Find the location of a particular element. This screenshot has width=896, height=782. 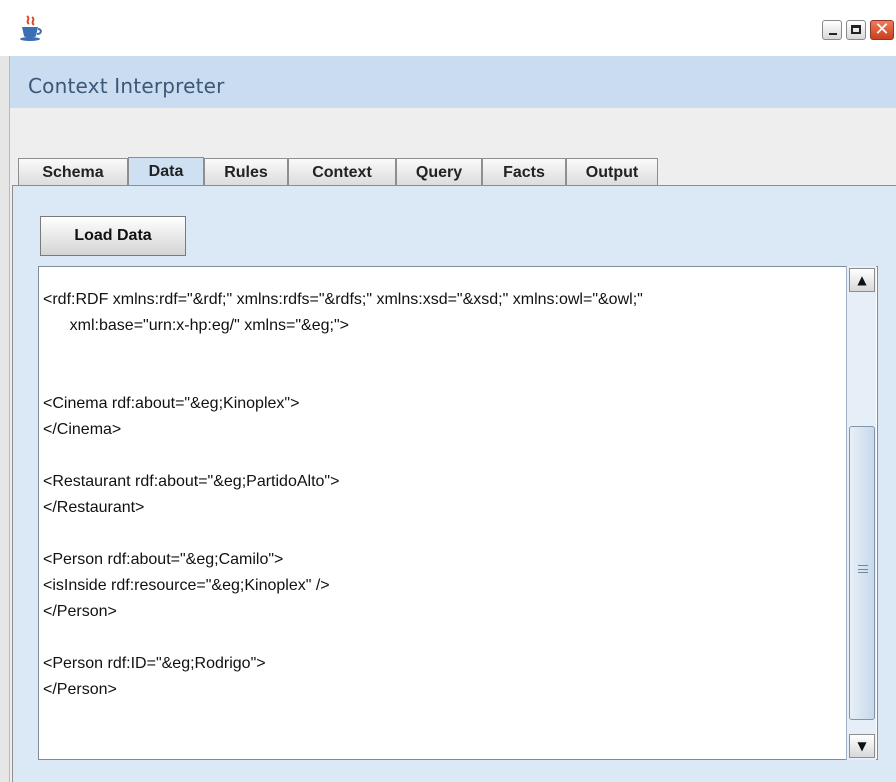

vertical-scrollbar: ▲ ▼ is located at coordinates (861, 513).